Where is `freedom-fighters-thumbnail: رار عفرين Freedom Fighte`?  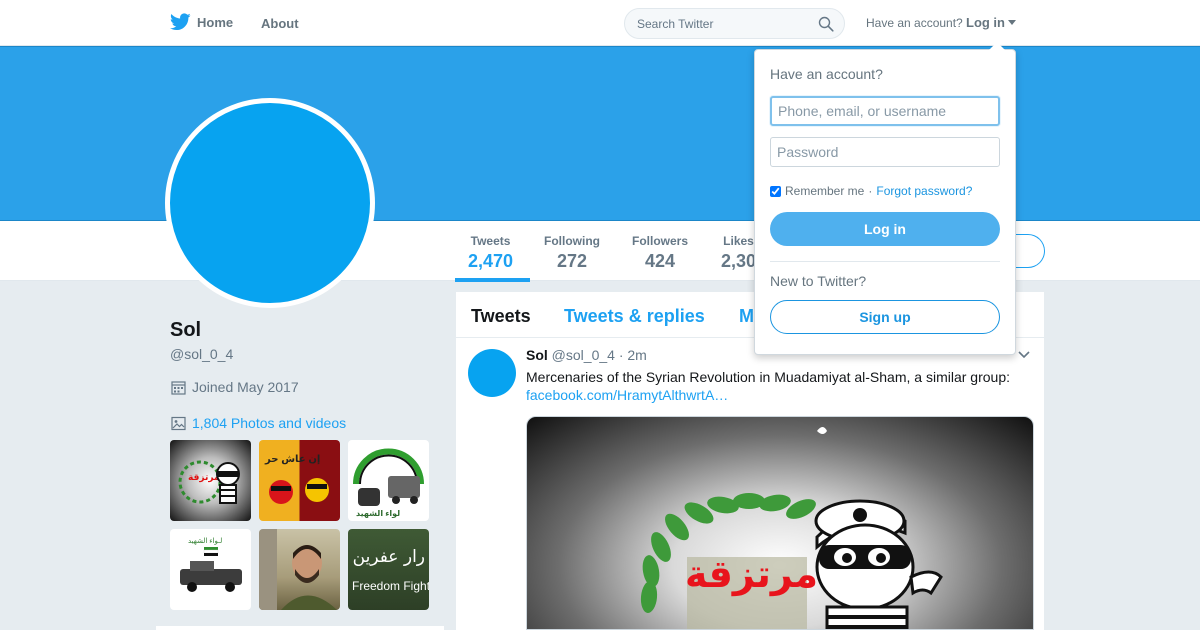 freedom-fighters-thumbnail: رار عفرين Freedom Fighte is located at coordinates (388, 569).